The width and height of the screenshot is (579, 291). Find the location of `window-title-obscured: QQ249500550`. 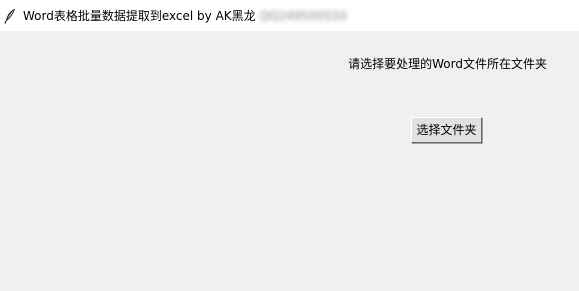

window-title-obscured: QQ249500550 is located at coordinates (303, 16).